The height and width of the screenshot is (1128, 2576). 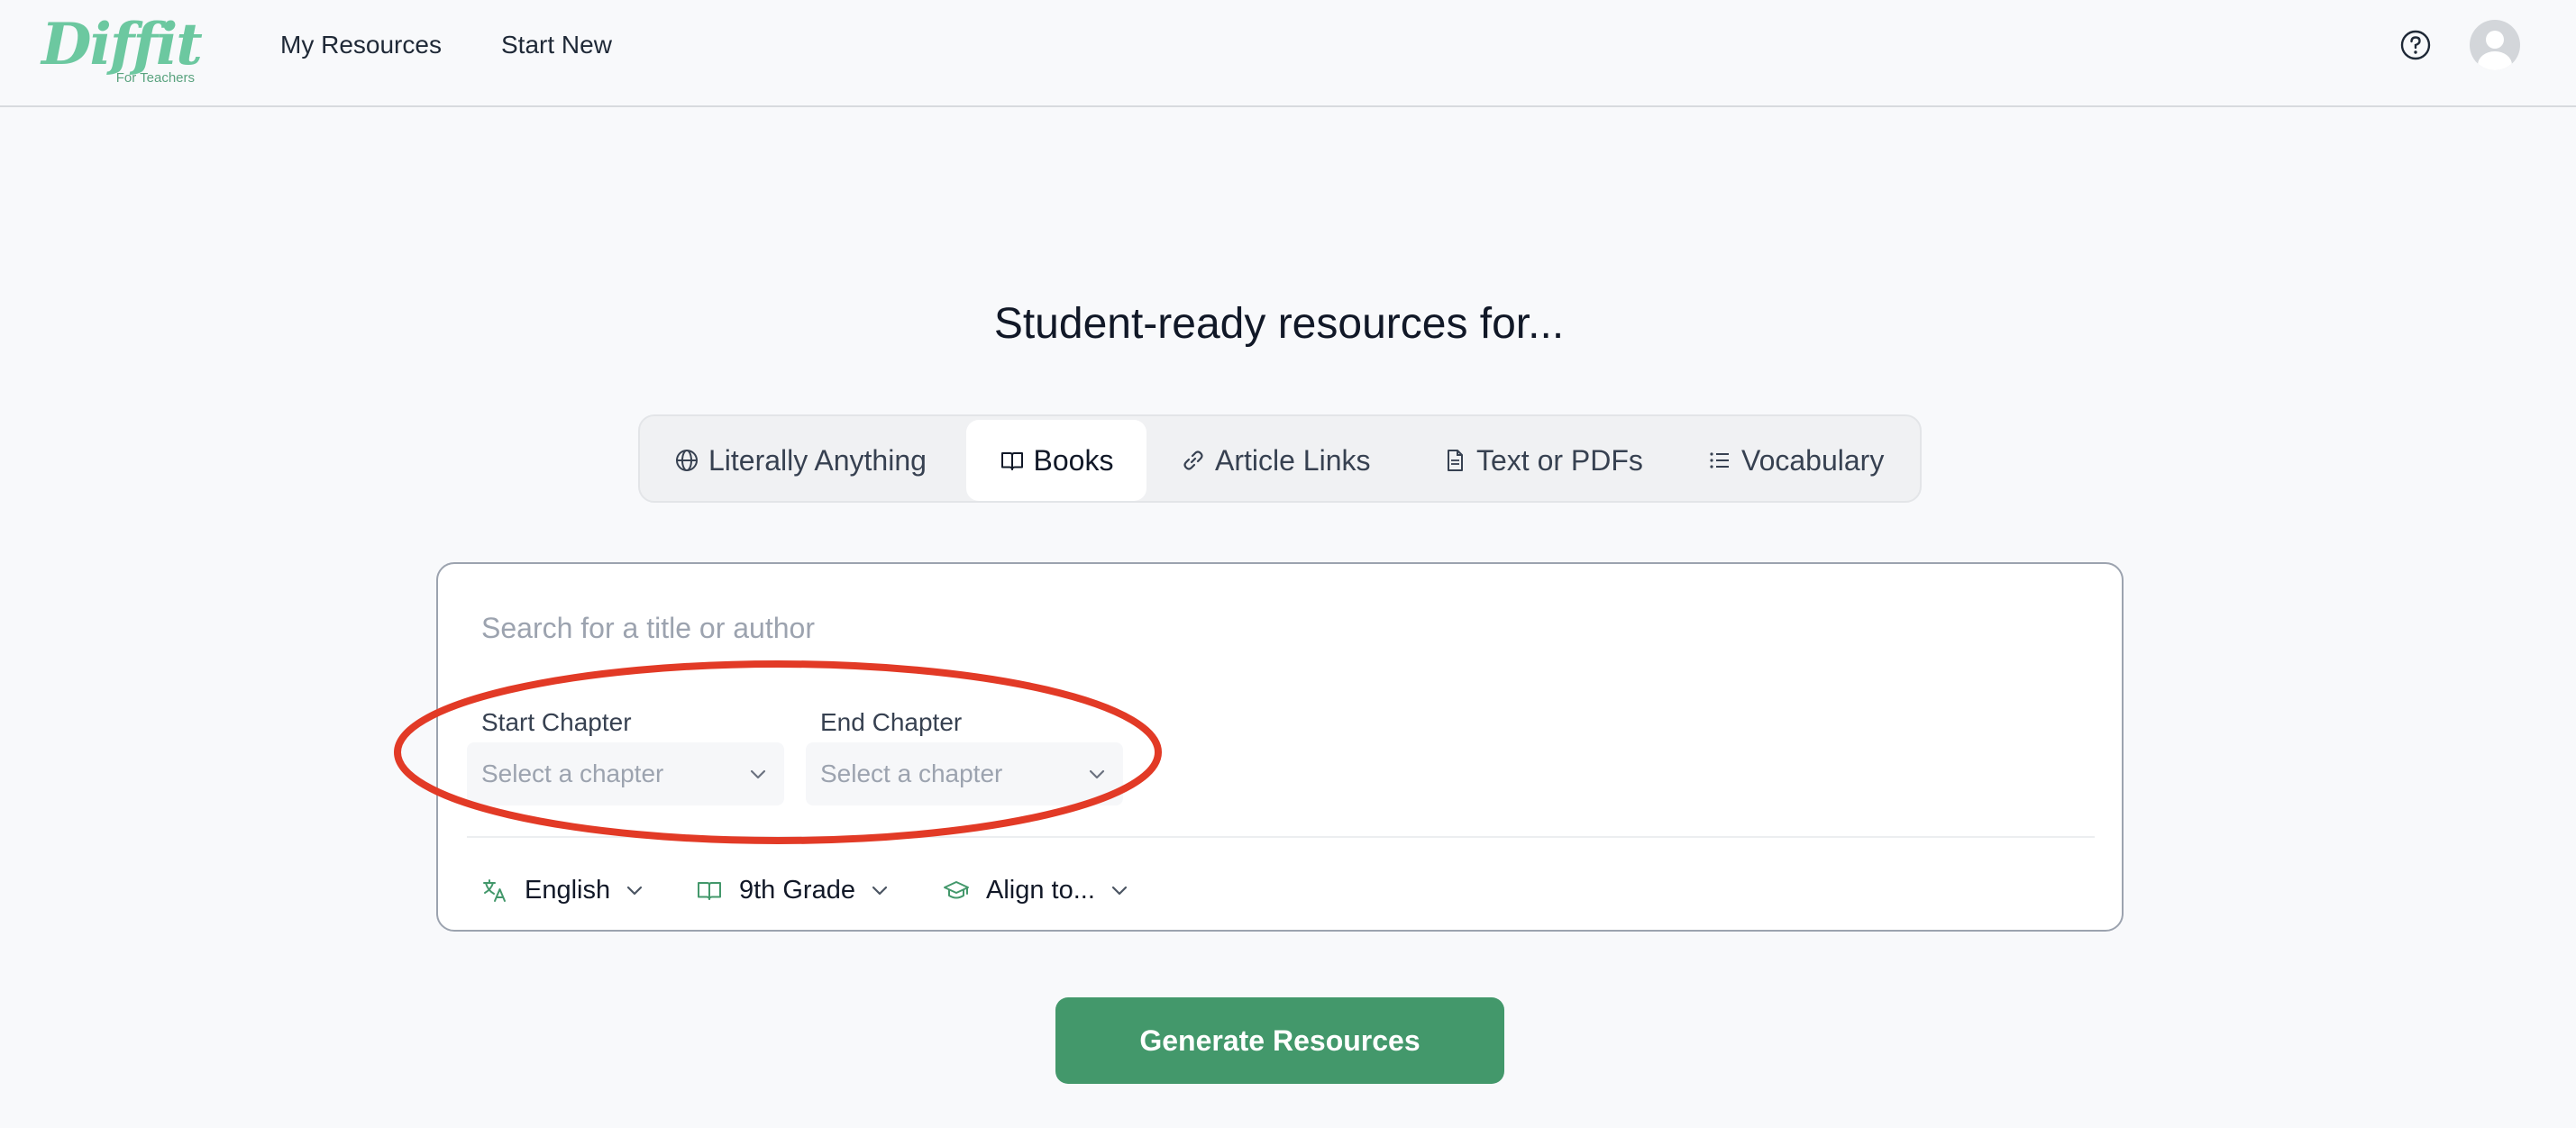 What do you see at coordinates (687, 460) in the screenshot?
I see `globe-icon` at bounding box center [687, 460].